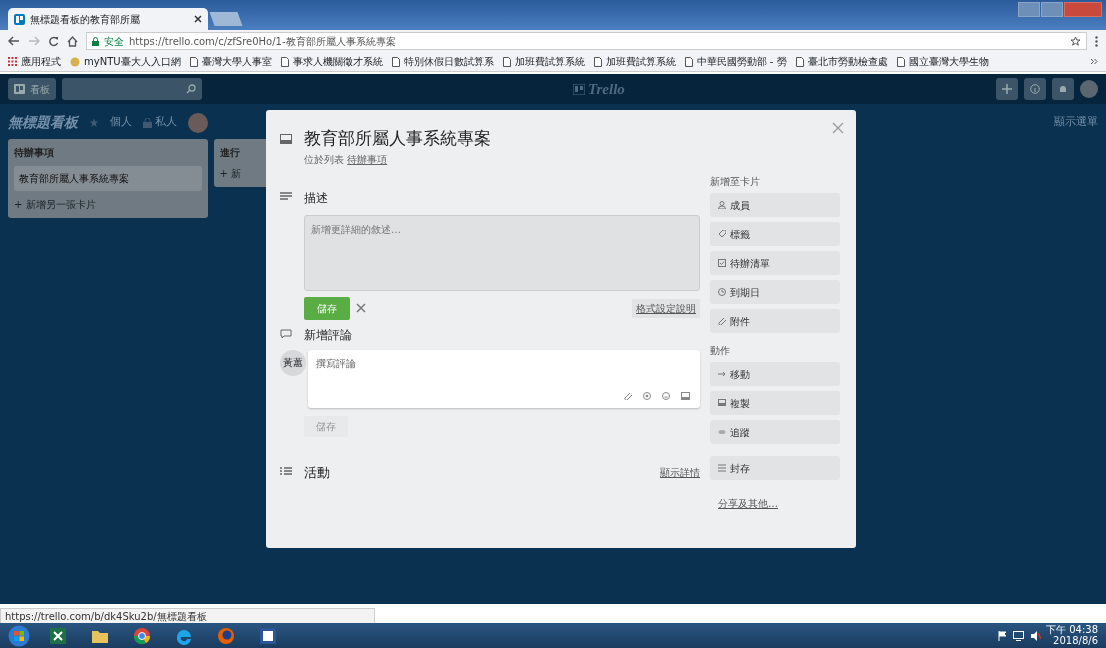 Image resolution: width=1106 pixels, height=648 pixels. Describe the element at coordinates (34, 152) in the screenshot. I see `list-title: 待辦事項` at that location.